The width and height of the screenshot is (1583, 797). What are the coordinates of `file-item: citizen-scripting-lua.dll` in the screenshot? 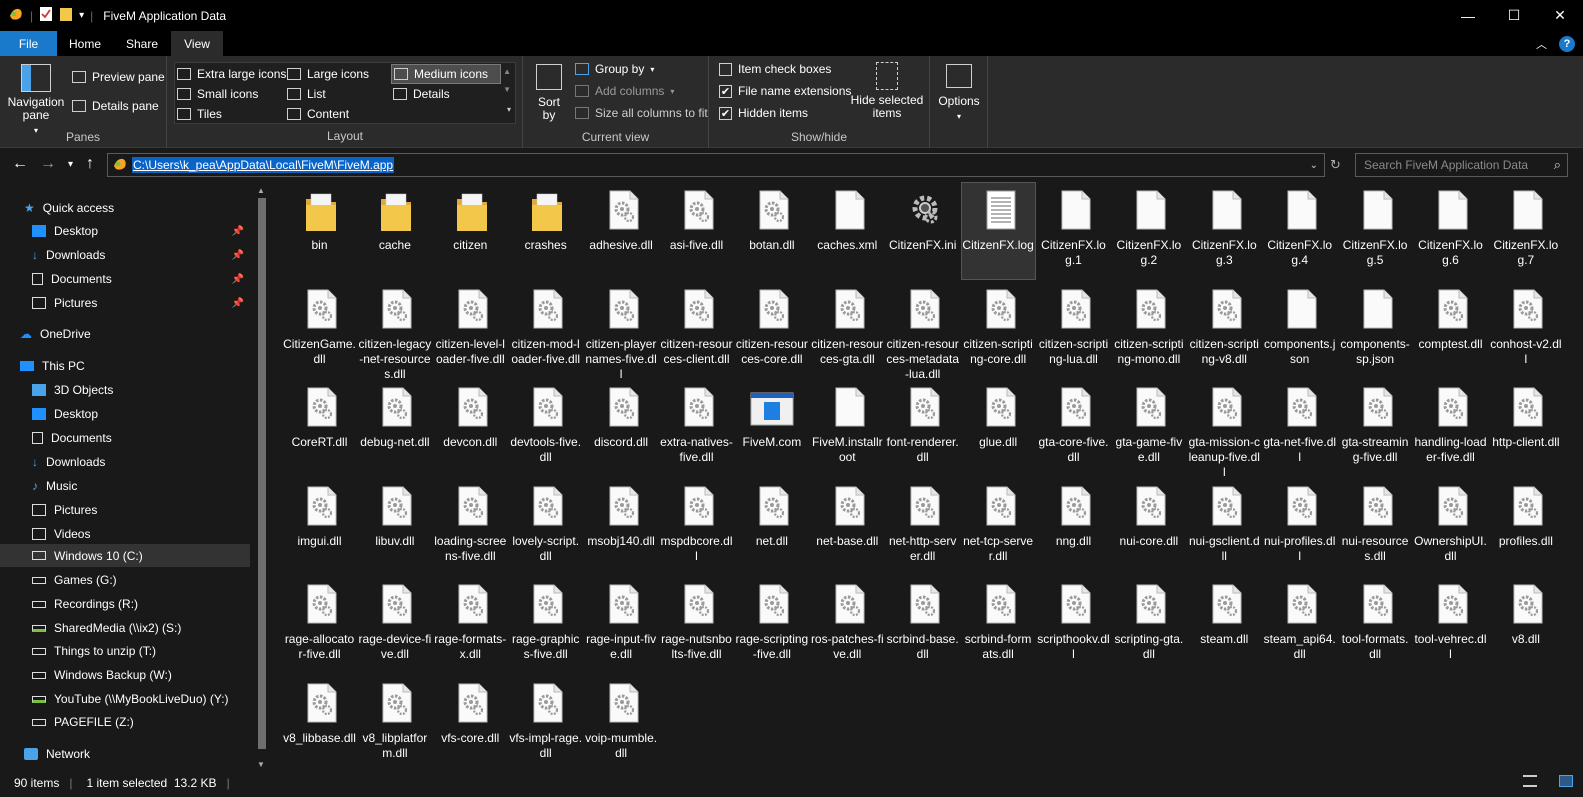 It's located at (1073, 330).